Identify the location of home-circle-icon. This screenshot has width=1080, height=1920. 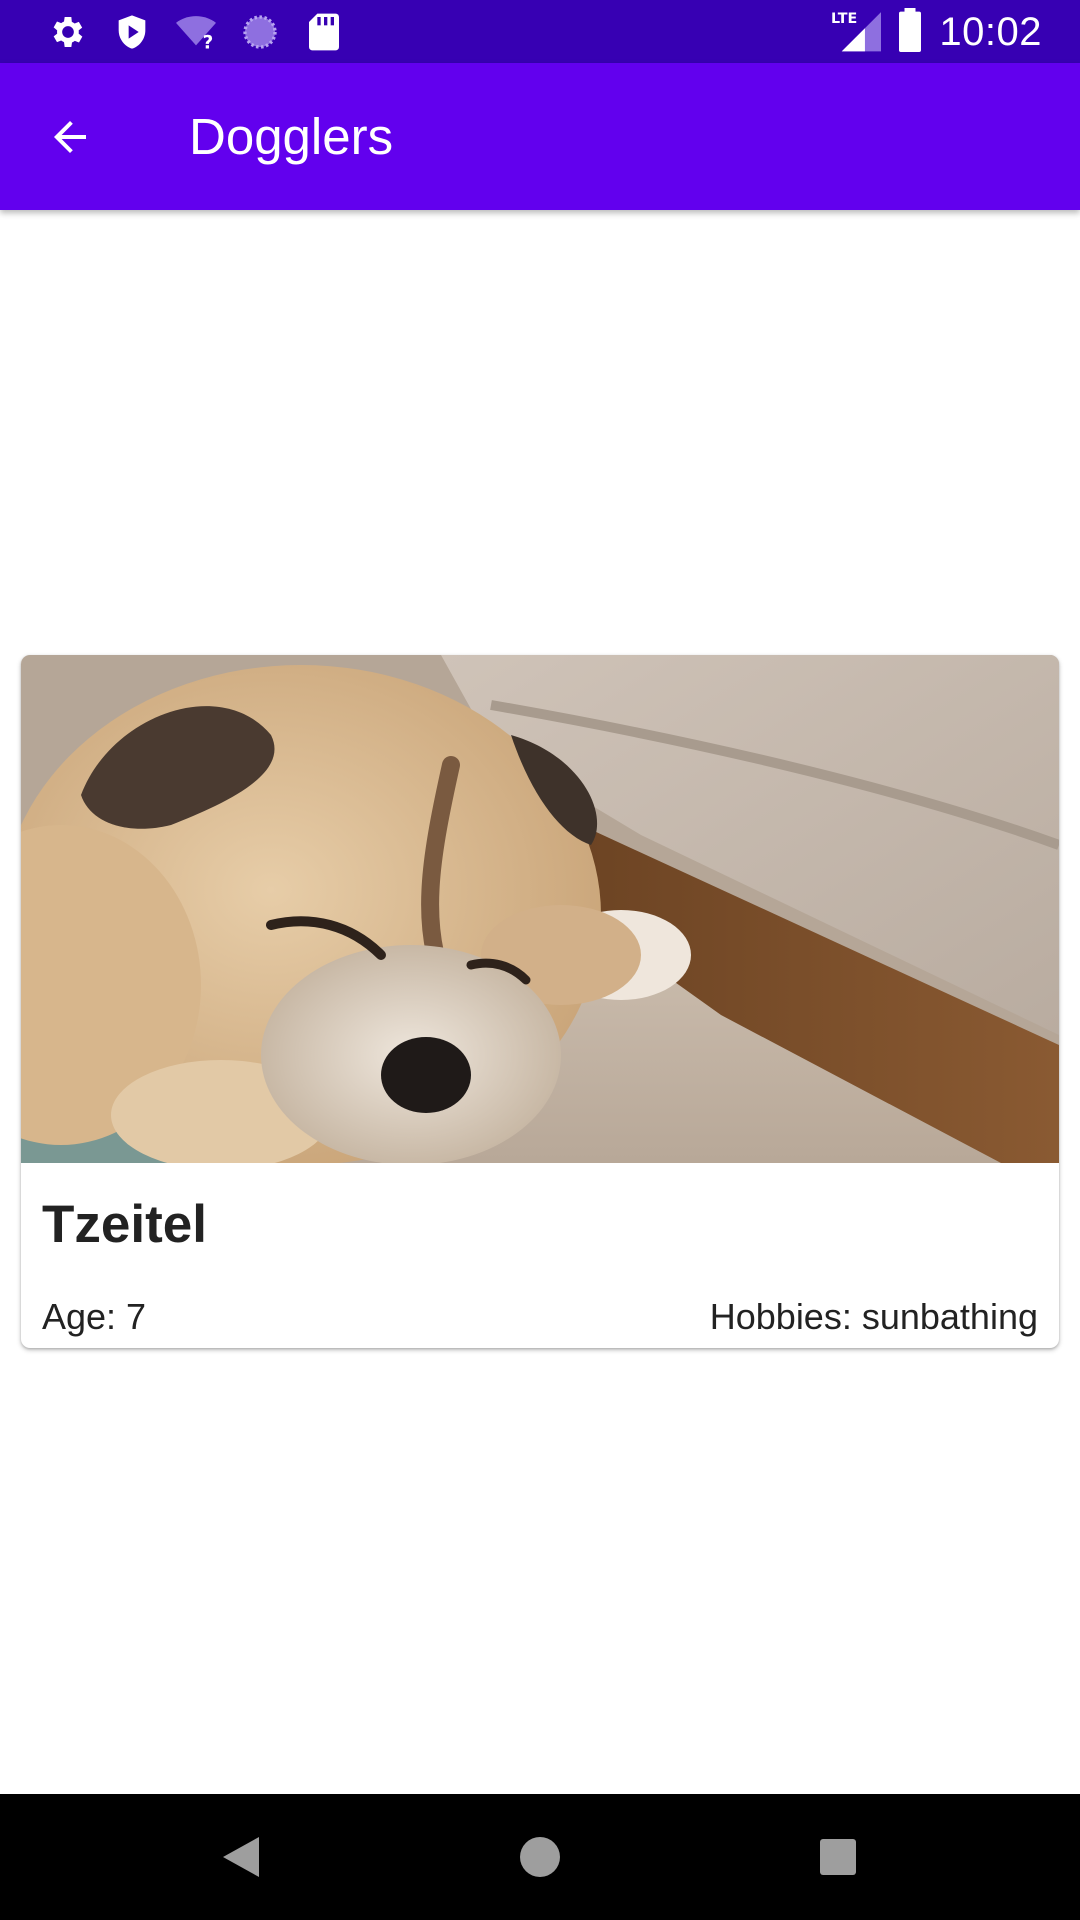
(540, 1857).